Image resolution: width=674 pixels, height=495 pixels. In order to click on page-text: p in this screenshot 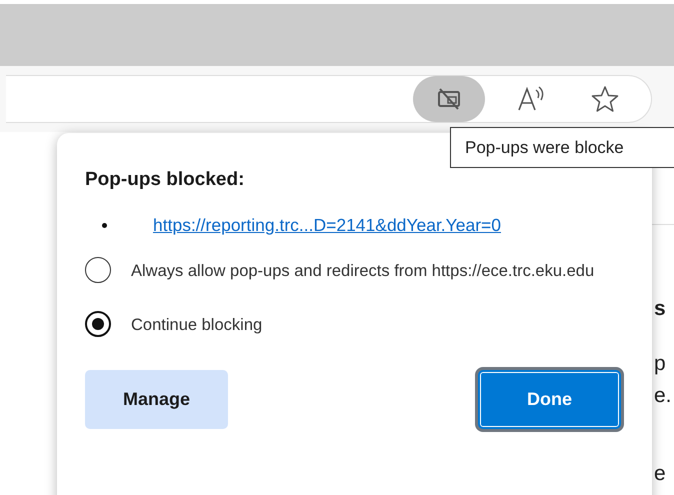, I will do `click(660, 364)`.